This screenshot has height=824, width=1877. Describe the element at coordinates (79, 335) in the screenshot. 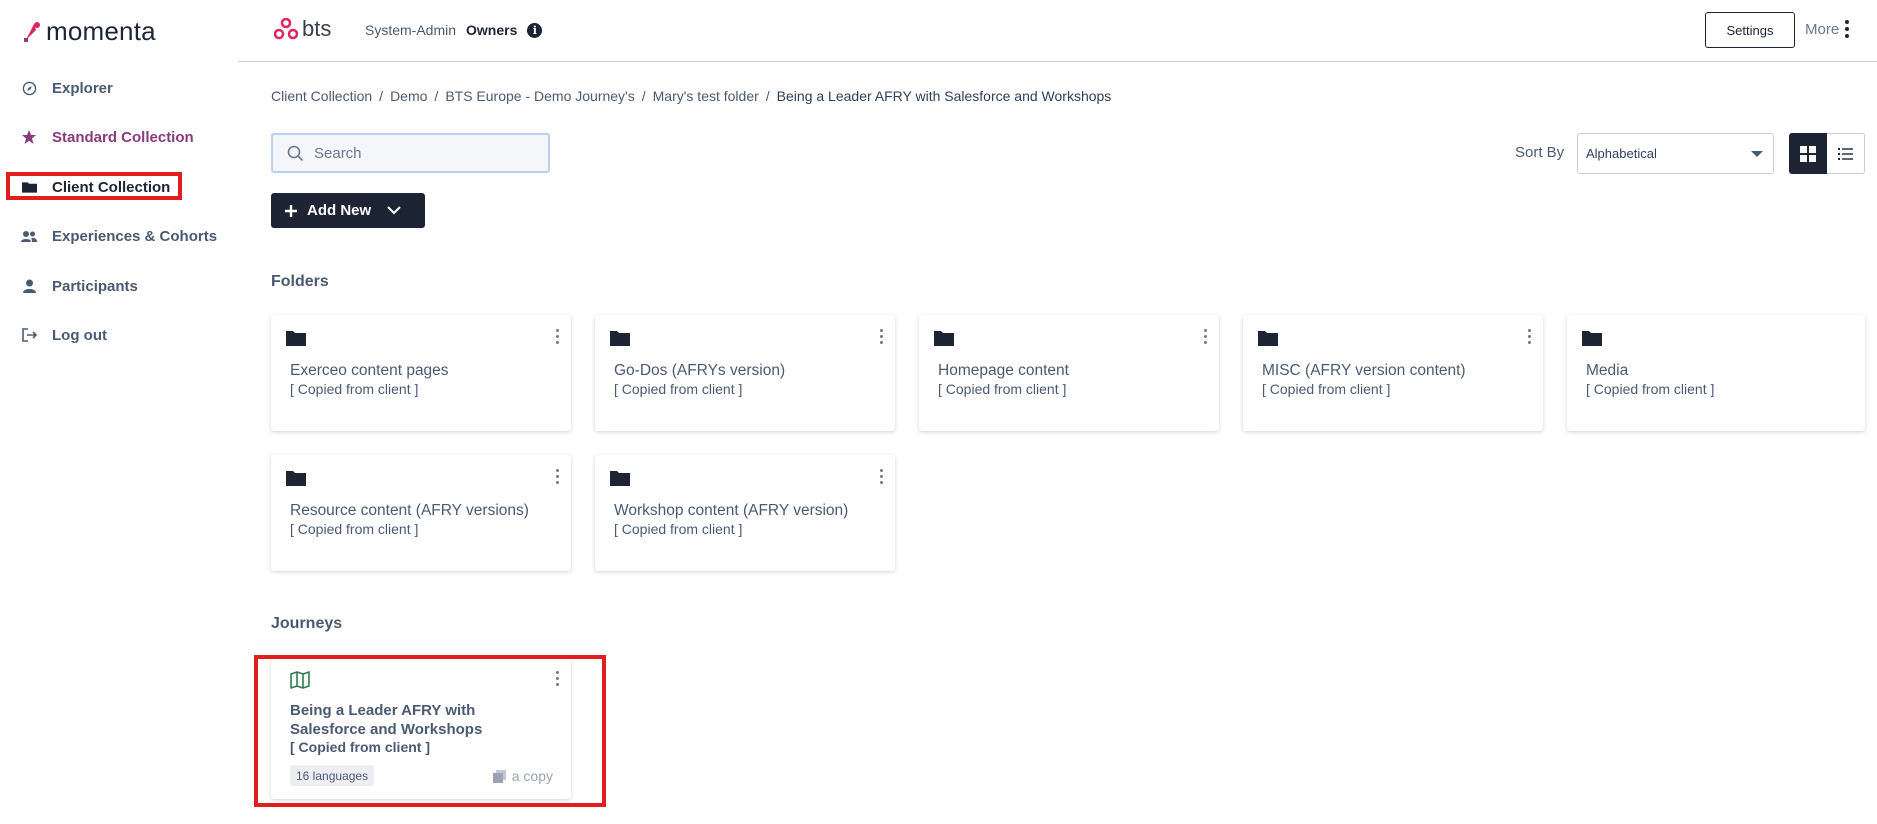

I see `sidebar-item-label: Log out` at that location.